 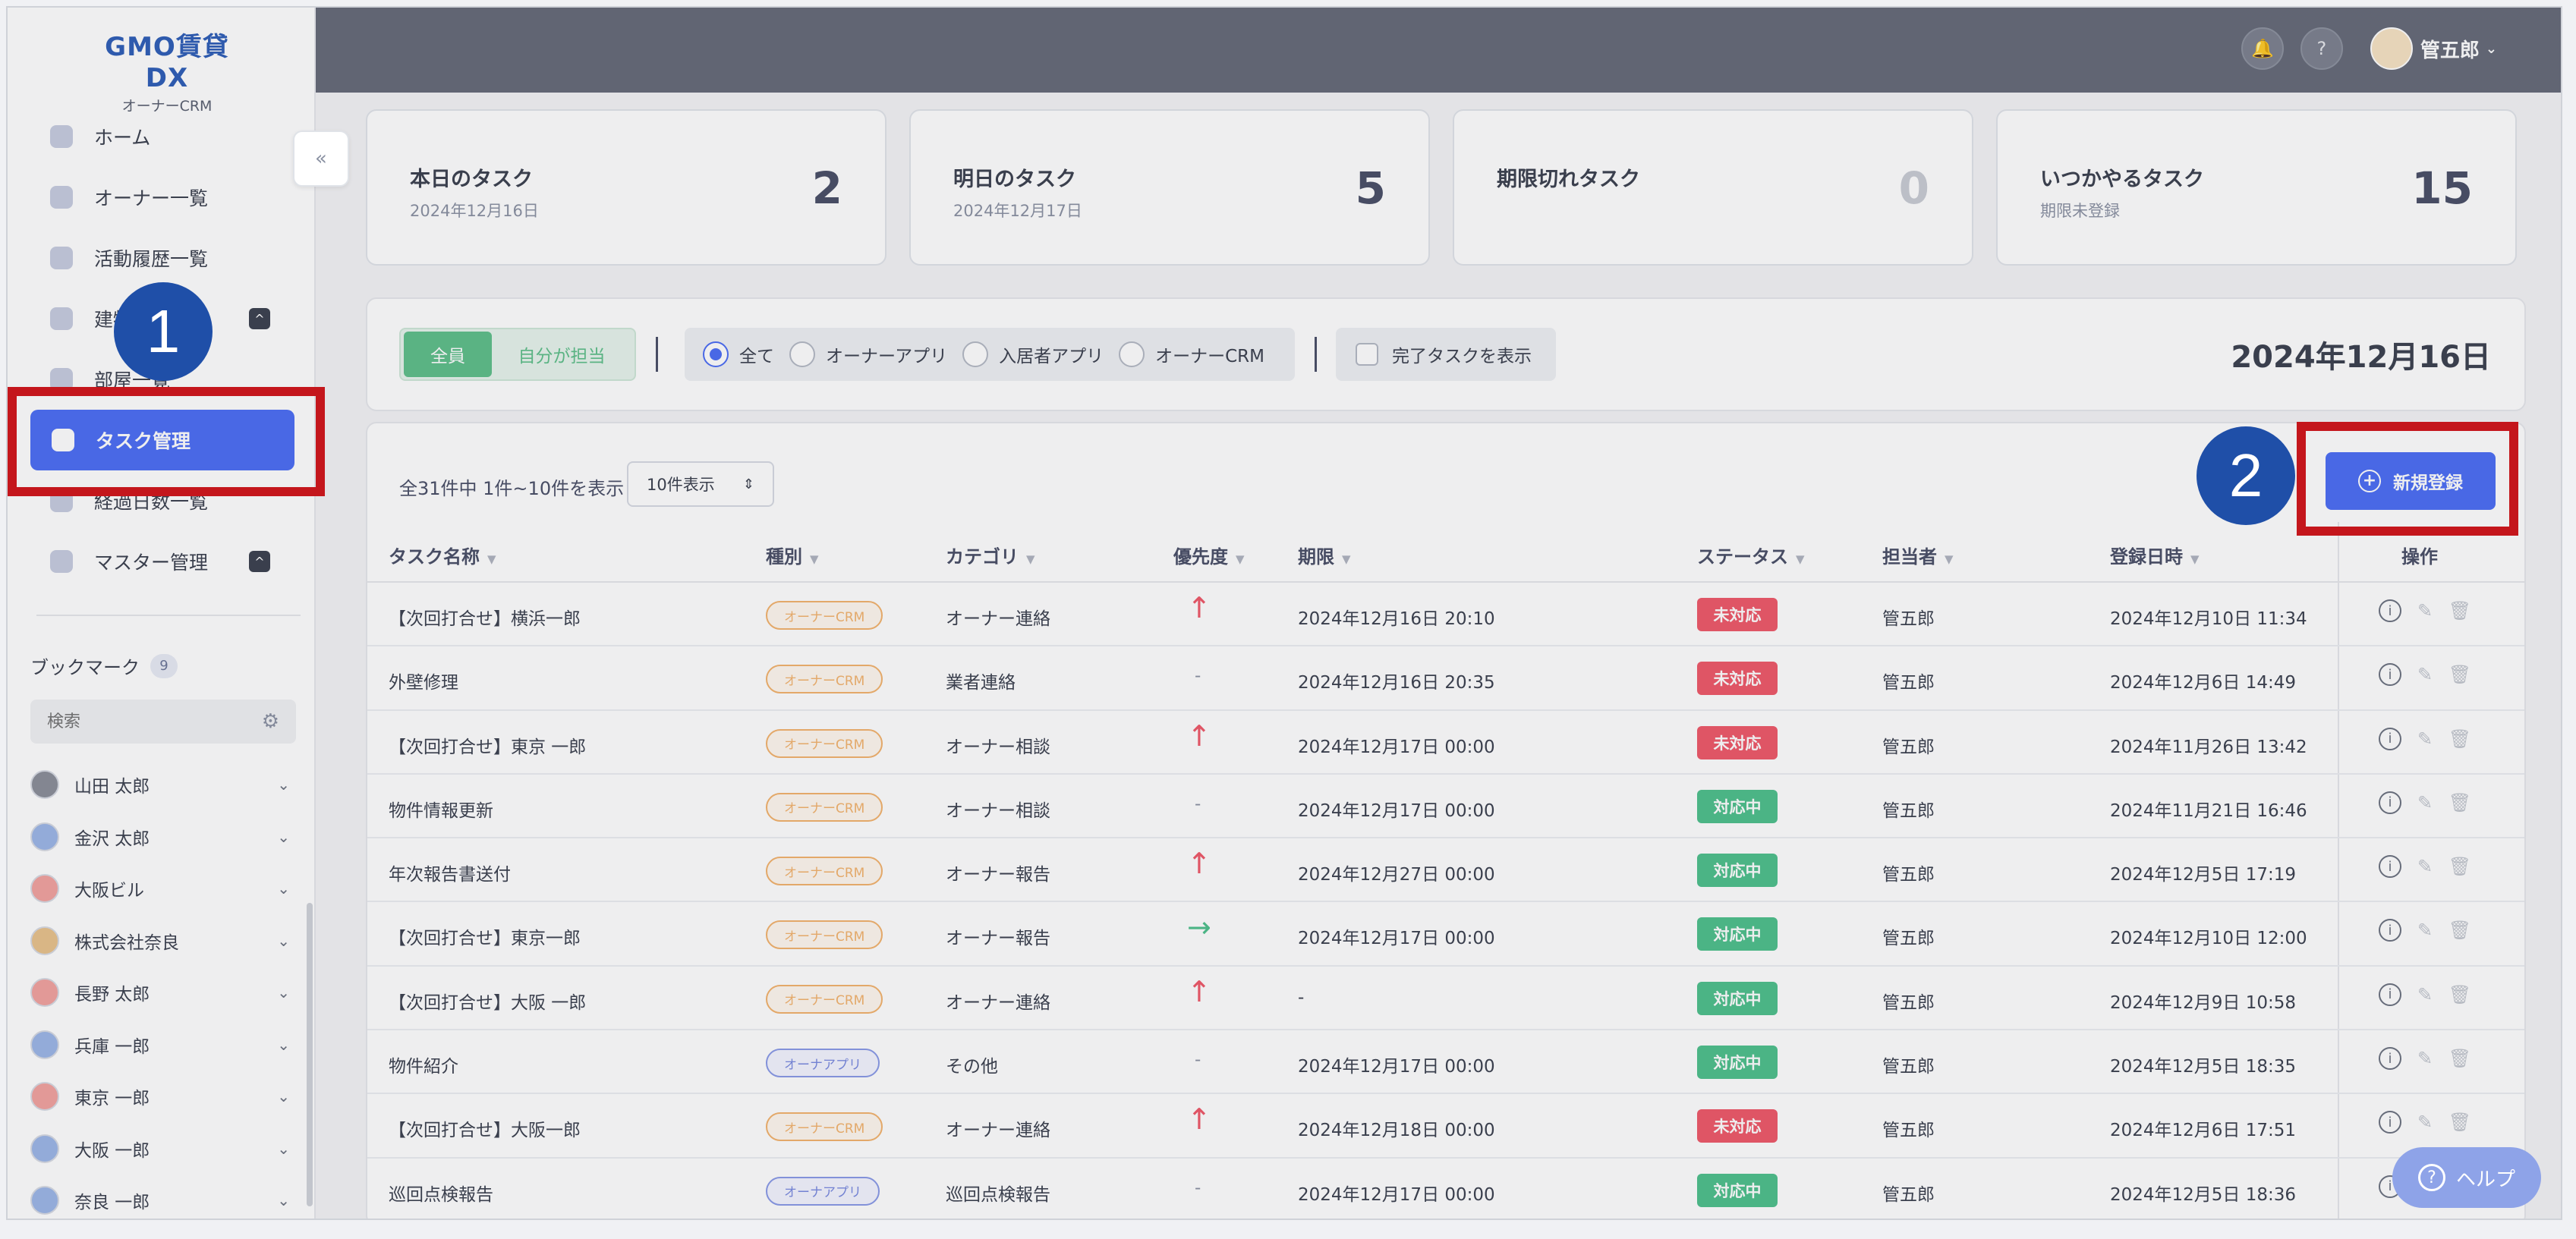 I want to click on show-done-toggle: 完了タスクを表示, so click(x=1446, y=354).